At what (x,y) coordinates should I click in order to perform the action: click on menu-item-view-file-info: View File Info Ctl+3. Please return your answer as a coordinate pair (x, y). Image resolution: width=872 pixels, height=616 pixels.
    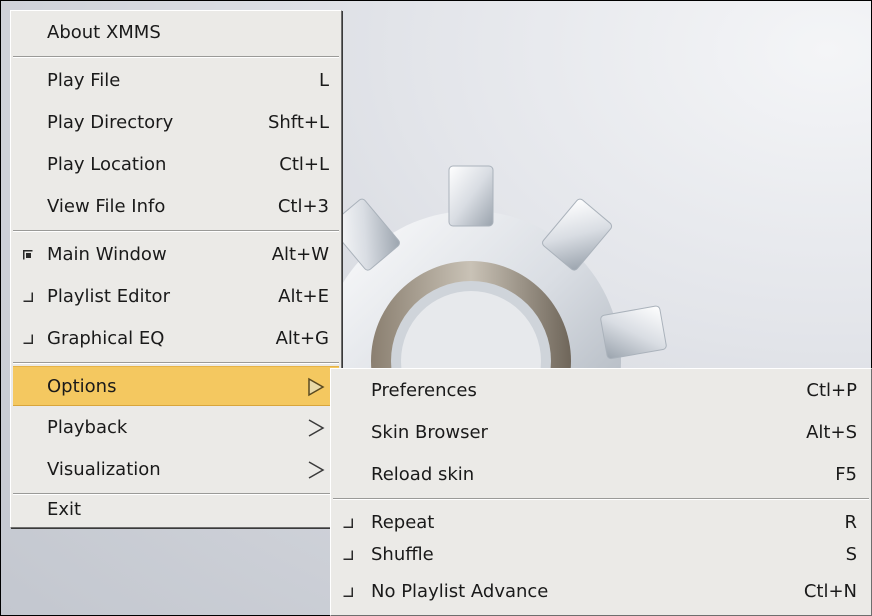
    Looking at the image, I should click on (176, 207).